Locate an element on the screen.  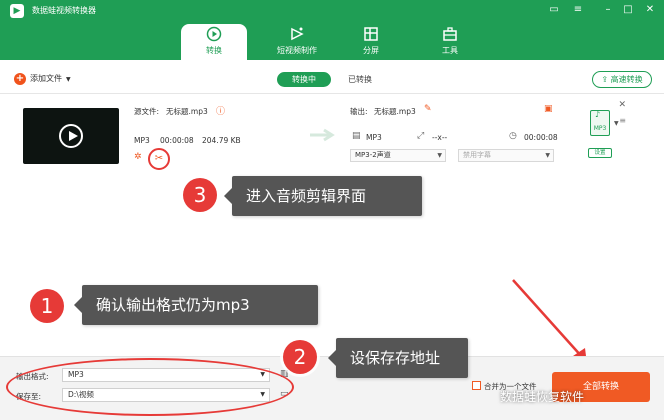
maximize-icon: □ is located at coordinates (628, 10).